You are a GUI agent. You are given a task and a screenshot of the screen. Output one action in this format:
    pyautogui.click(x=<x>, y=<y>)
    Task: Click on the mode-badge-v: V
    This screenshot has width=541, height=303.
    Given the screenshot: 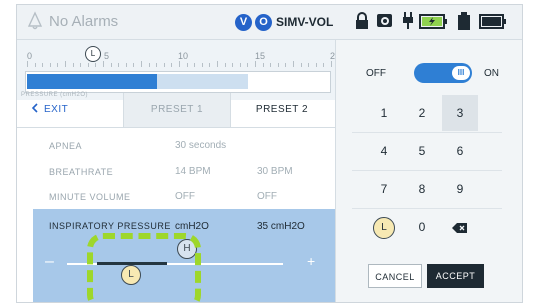 What is the action you would take?
    pyautogui.click(x=243, y=22)
    